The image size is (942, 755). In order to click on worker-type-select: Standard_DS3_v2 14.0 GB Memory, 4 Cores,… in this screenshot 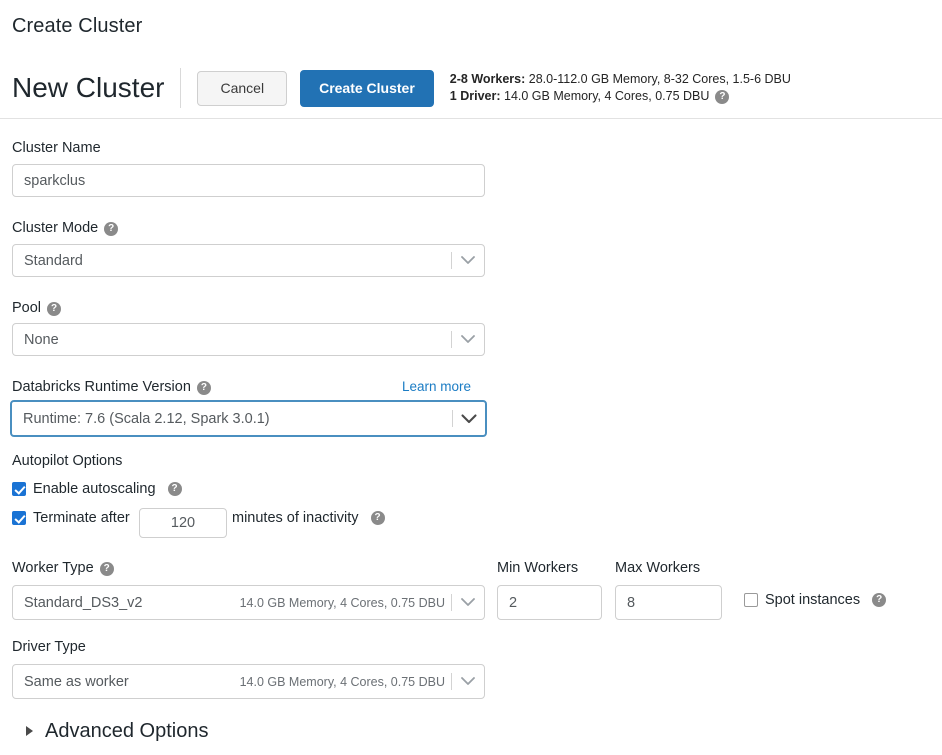, I will do `click(248, 602)`.